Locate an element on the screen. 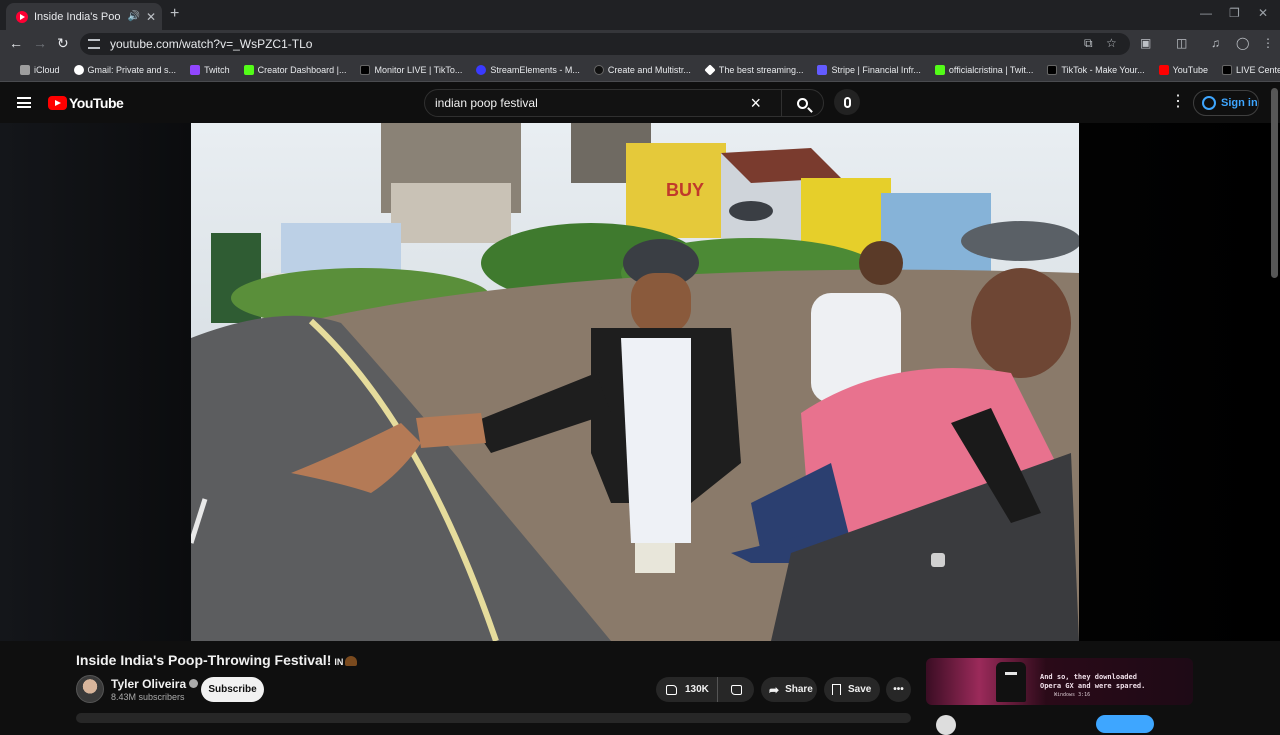  browser-tab-bar: Inside India's Poop-Throwi 🔊 ✕ + — ❐ ✕ is located at coordinates (640, 15).